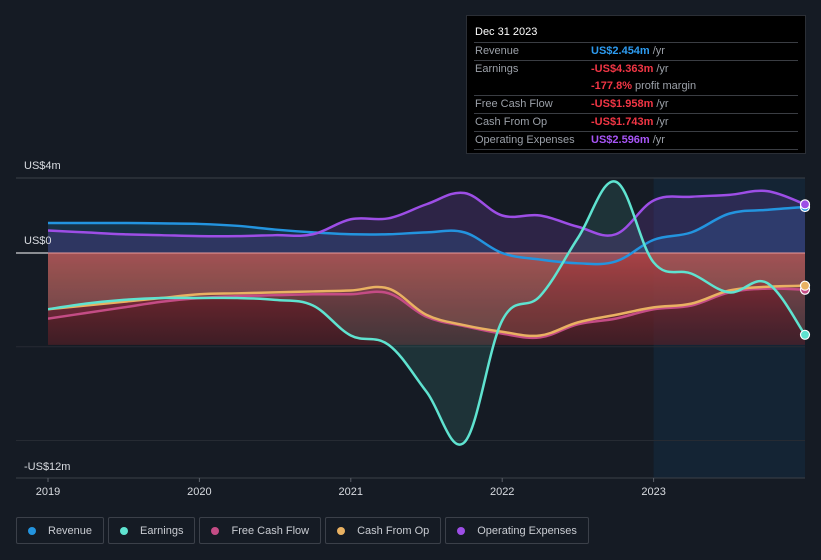 This screenshot has width=821, height=560. Describe the element at coordinates (636, 32) in the screenshot. I see `tooltip-date: Dec 31 2023` at that location.